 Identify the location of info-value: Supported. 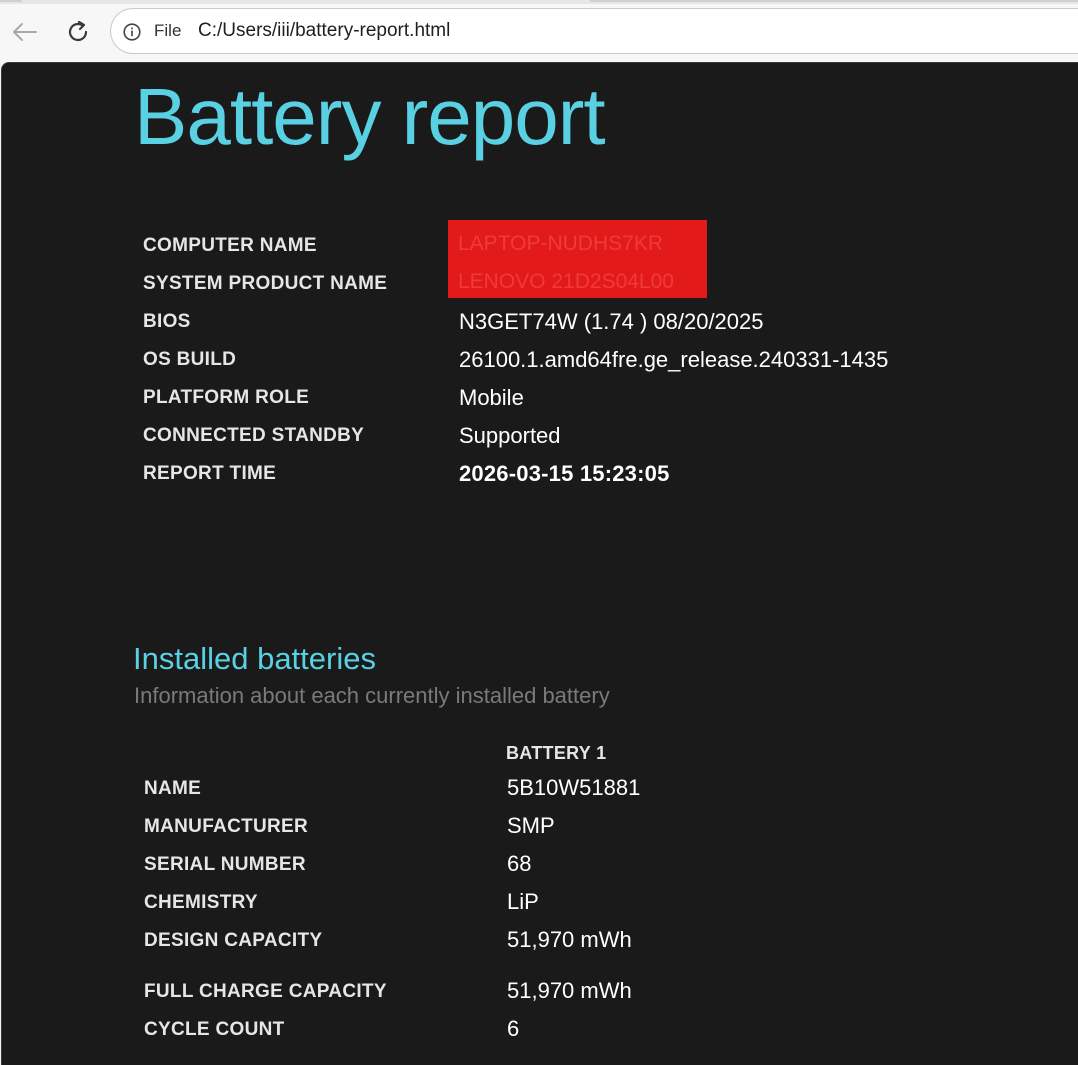
(510, 435).